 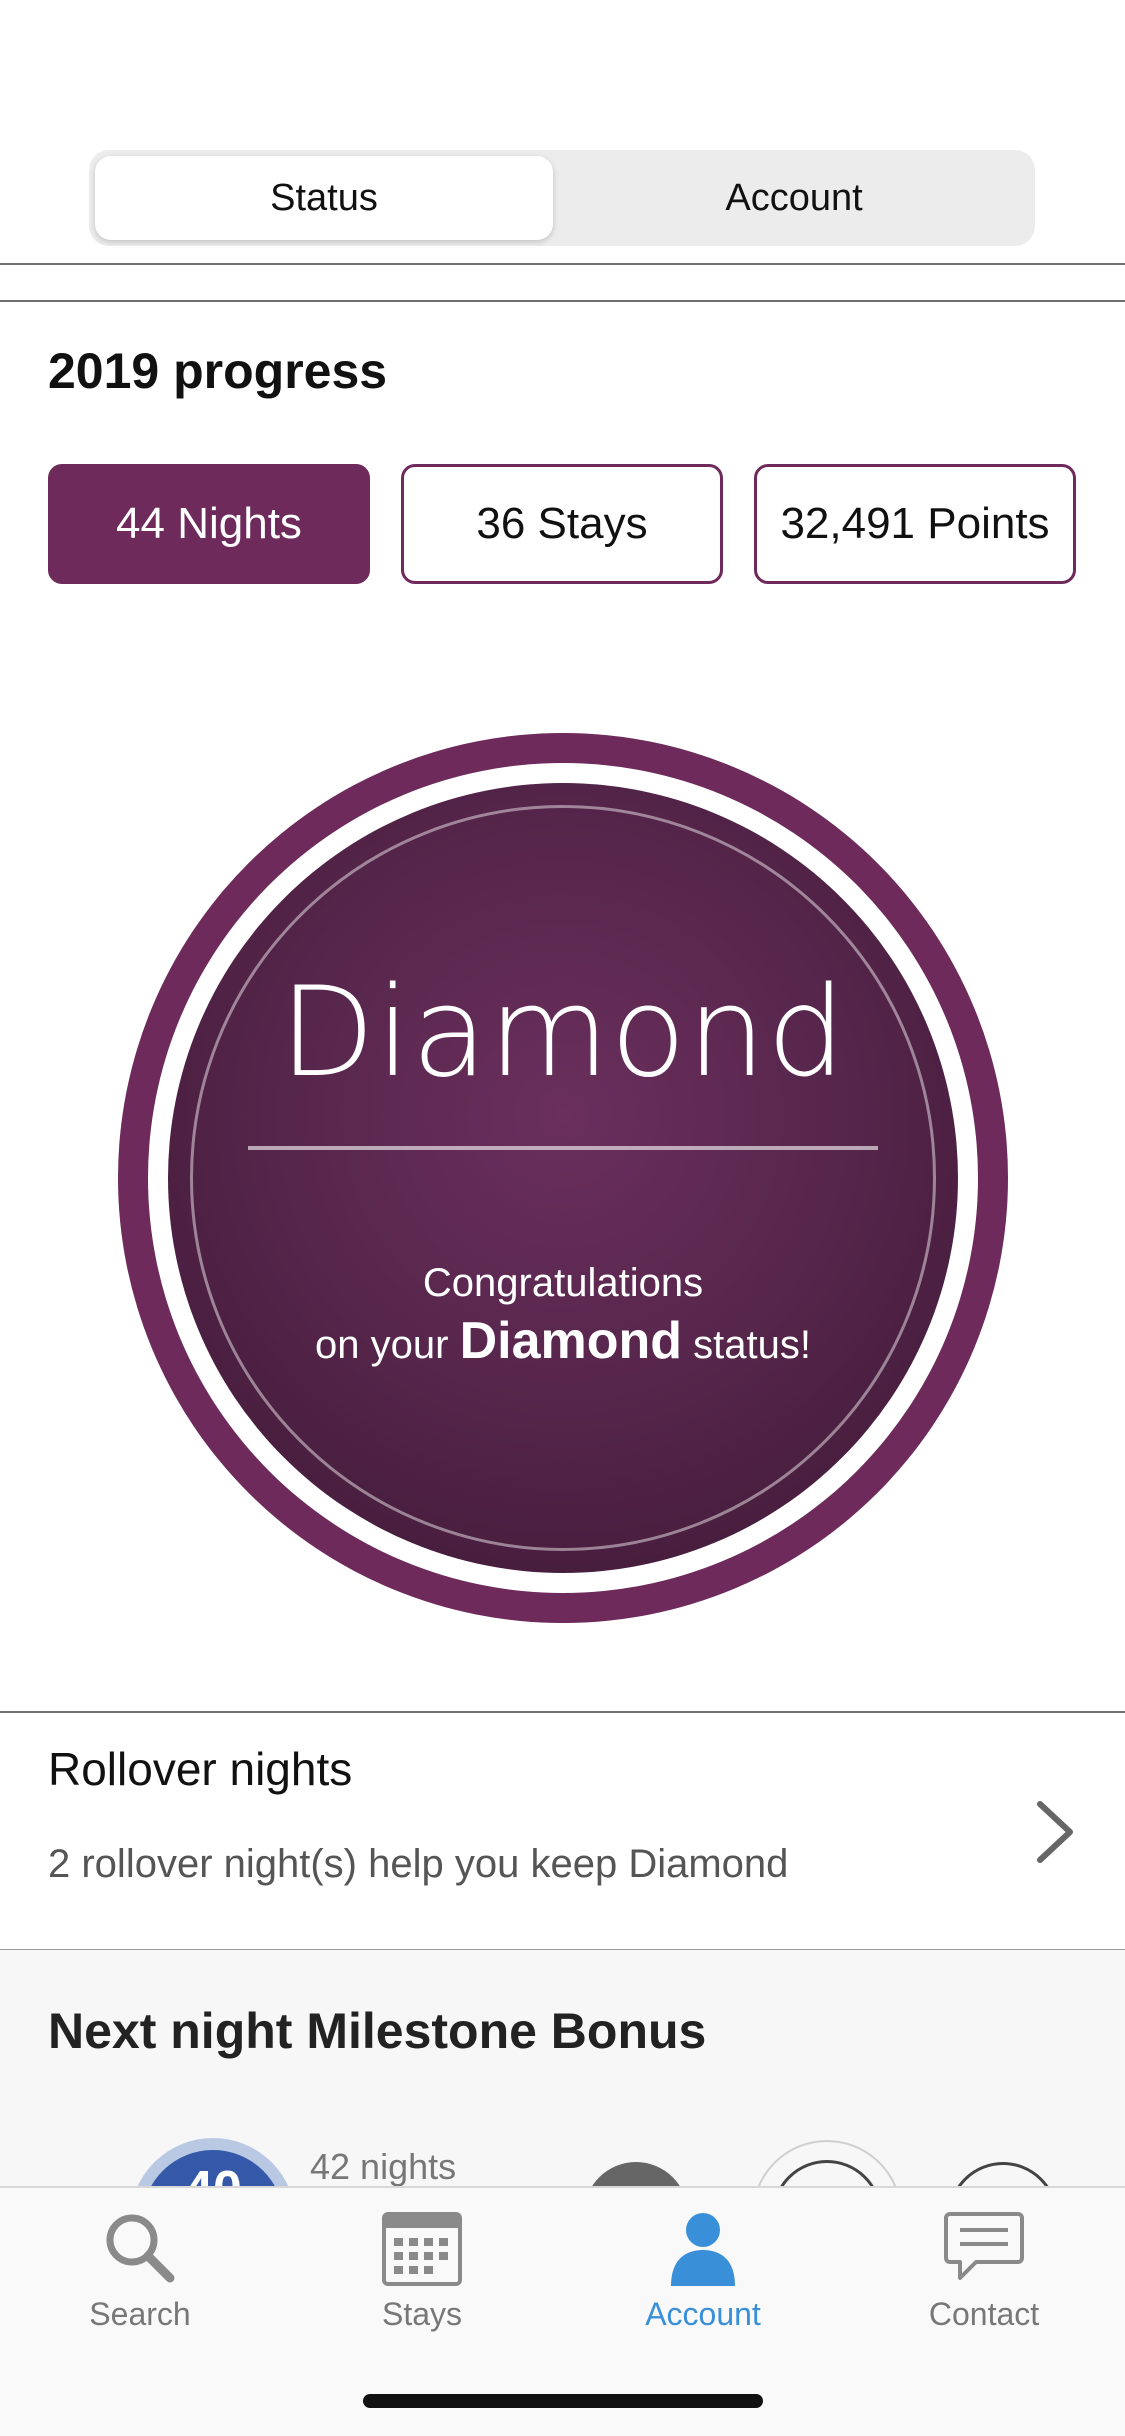 I want to click on segment-account: Account, so click(x=794, y=198).